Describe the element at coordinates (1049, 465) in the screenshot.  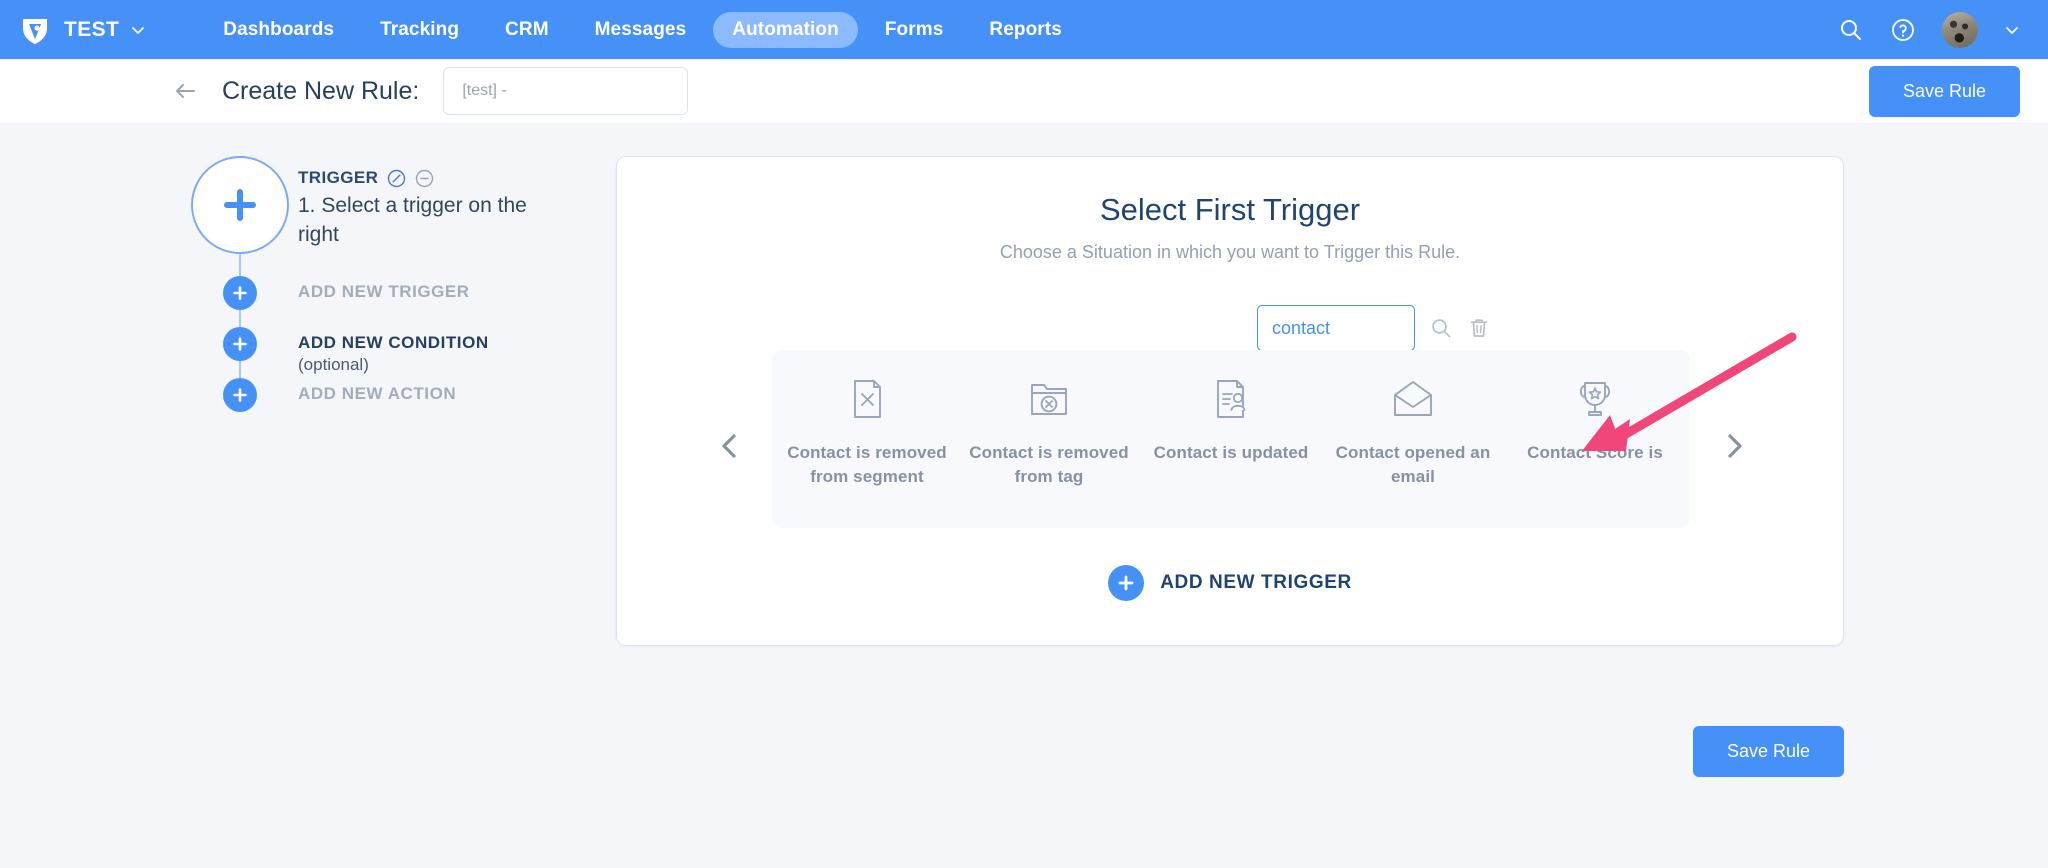
I see `trigger-tile-label: Contact is removed from tag` at that location.